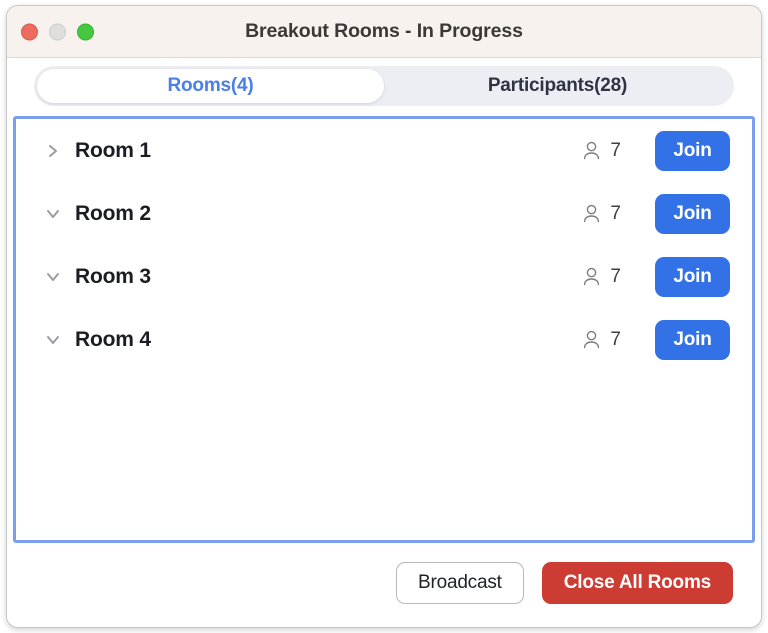 The height and width of the screenshot is (633, 768). Describe the element at coordinates (29, 31) in the screenshot. I see `close-window-button` at that location.